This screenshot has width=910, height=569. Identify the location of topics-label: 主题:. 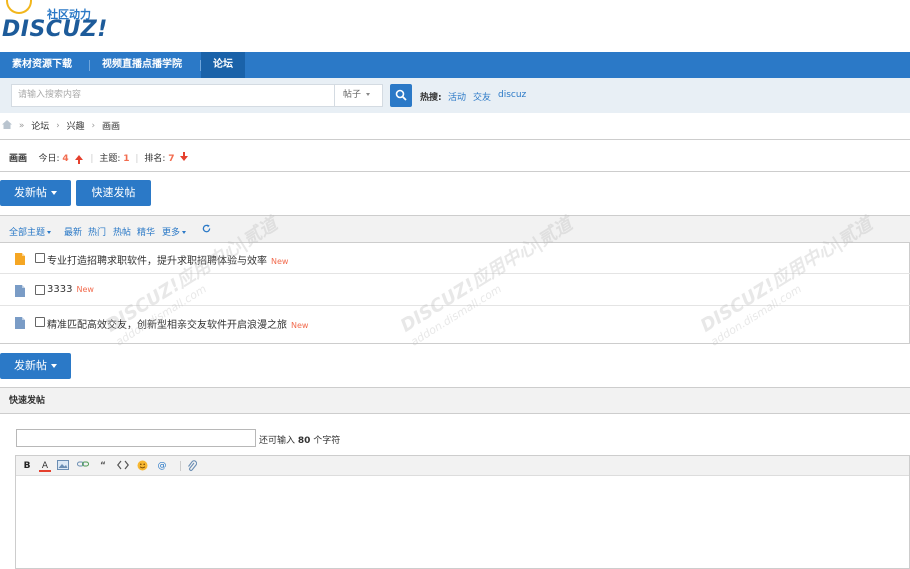
(110, 159).